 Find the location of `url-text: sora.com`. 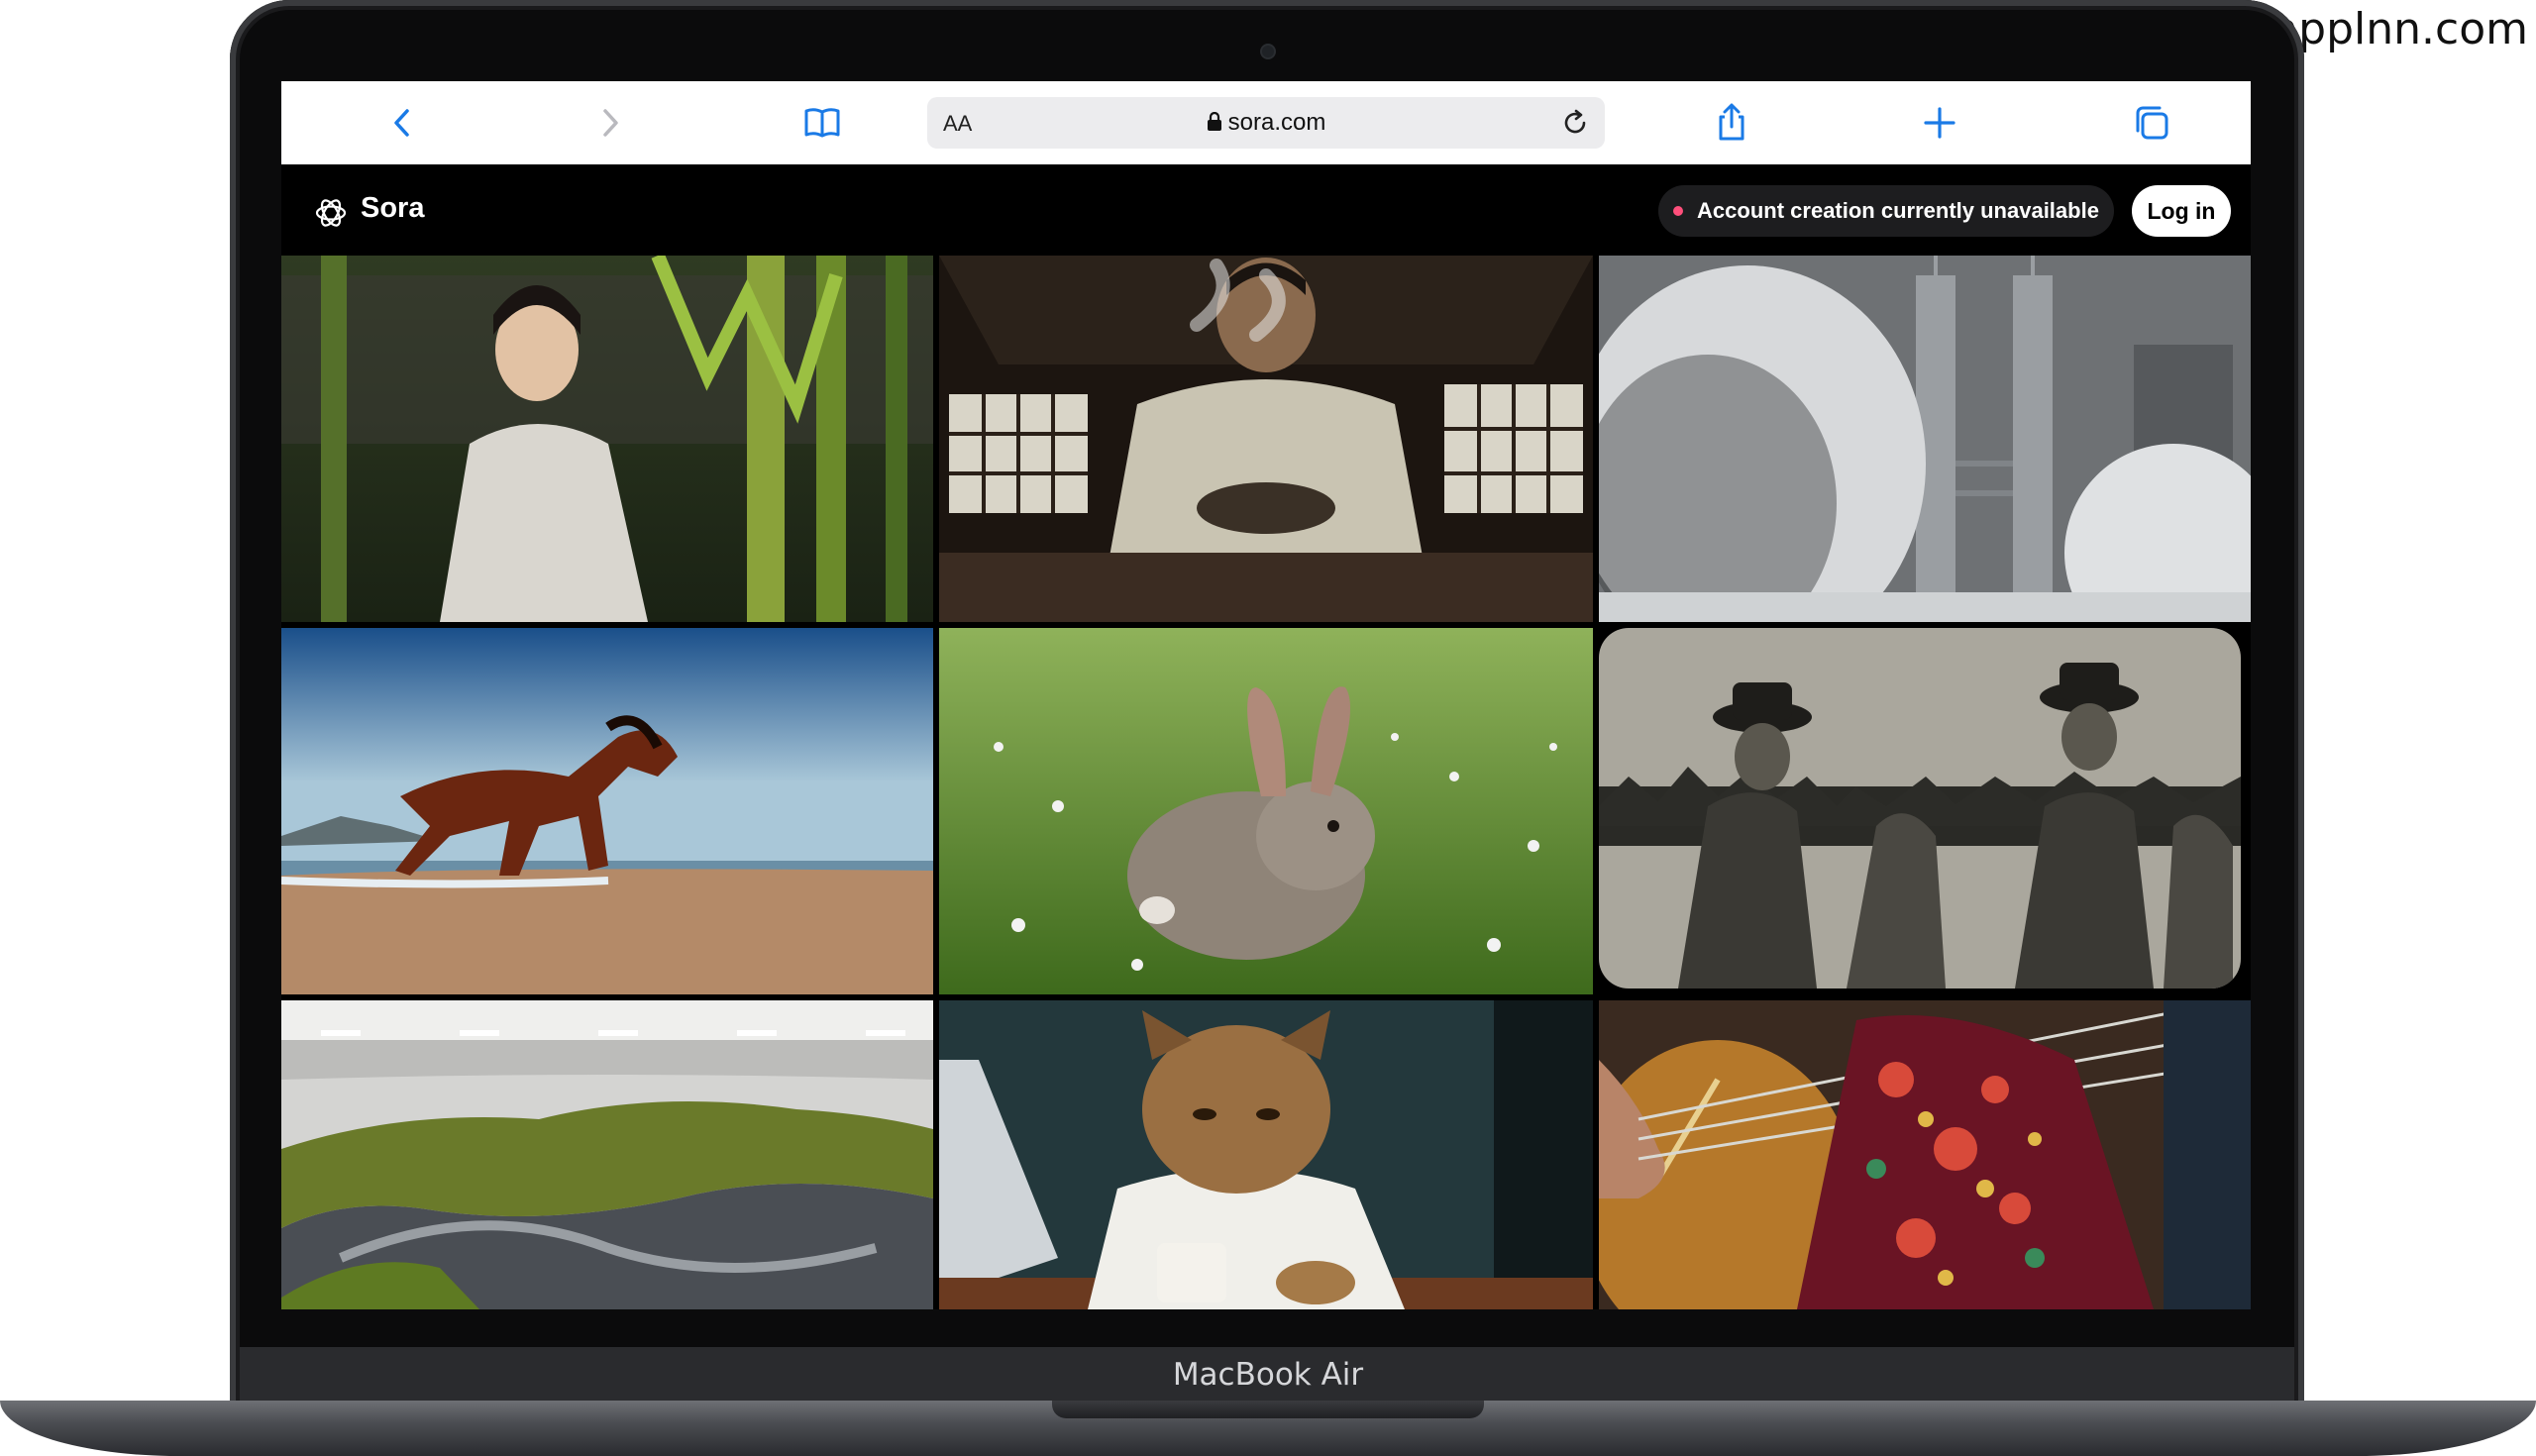

url-text: sora.com is located at coordinates (1276, 122).